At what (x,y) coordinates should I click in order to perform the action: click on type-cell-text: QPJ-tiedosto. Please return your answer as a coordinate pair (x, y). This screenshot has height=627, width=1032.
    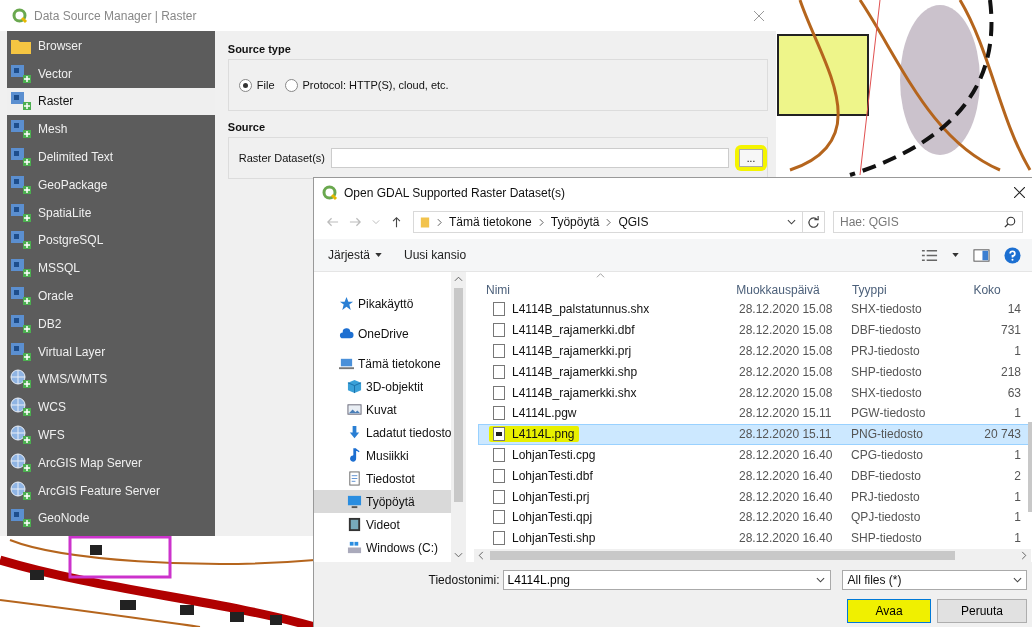
    Looking at the image, I should click on (886, 517).